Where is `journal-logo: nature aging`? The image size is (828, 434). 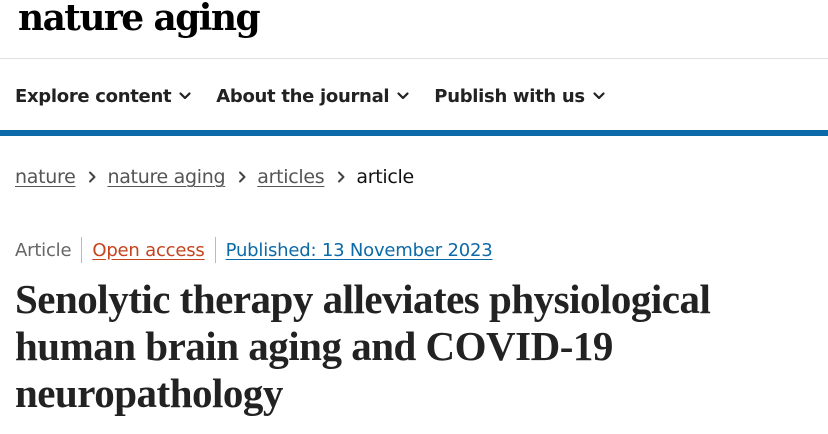 journal-logo: nature aging is located at coordinates (139, 20).